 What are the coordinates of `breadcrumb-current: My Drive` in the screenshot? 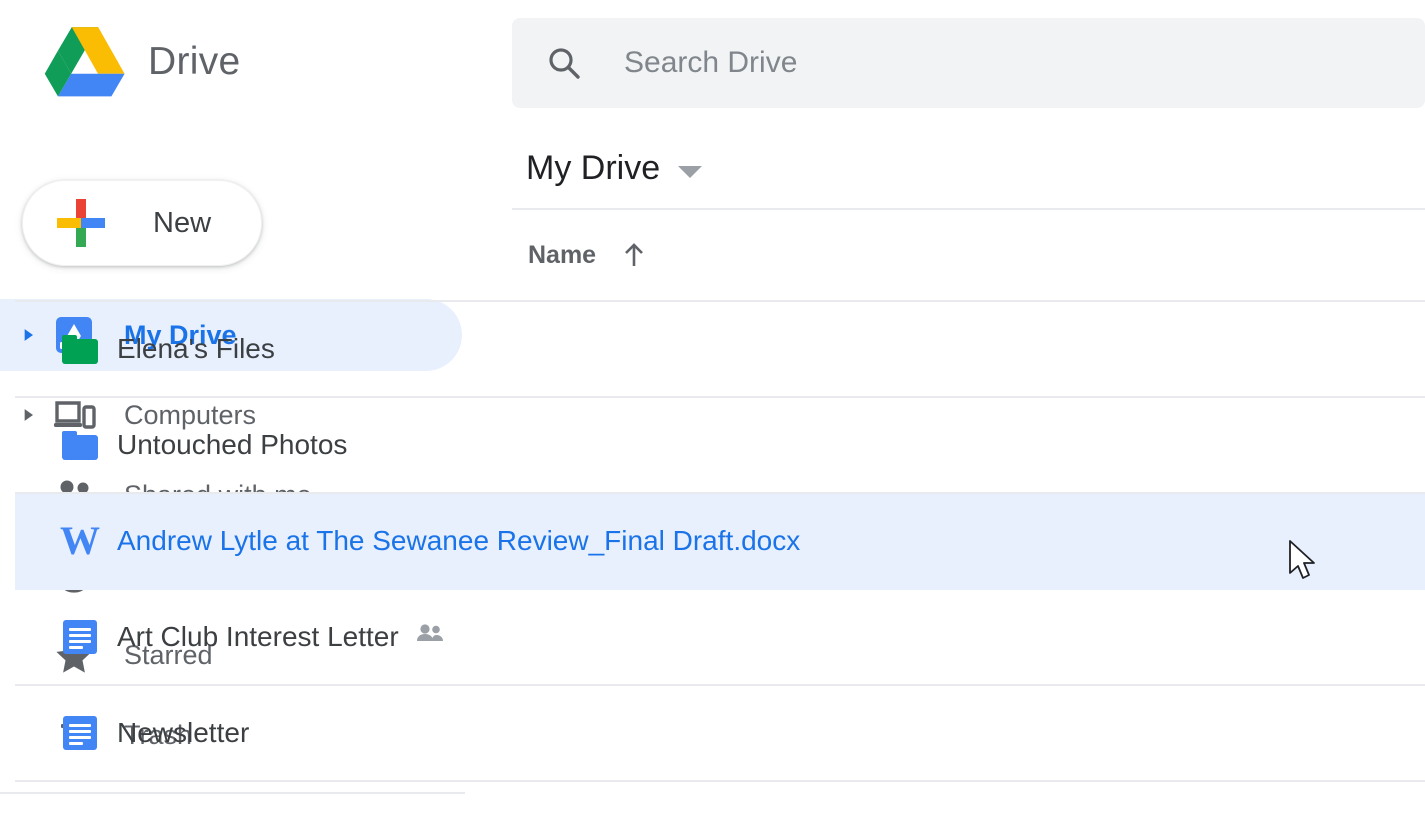 It's located at (593, 168).